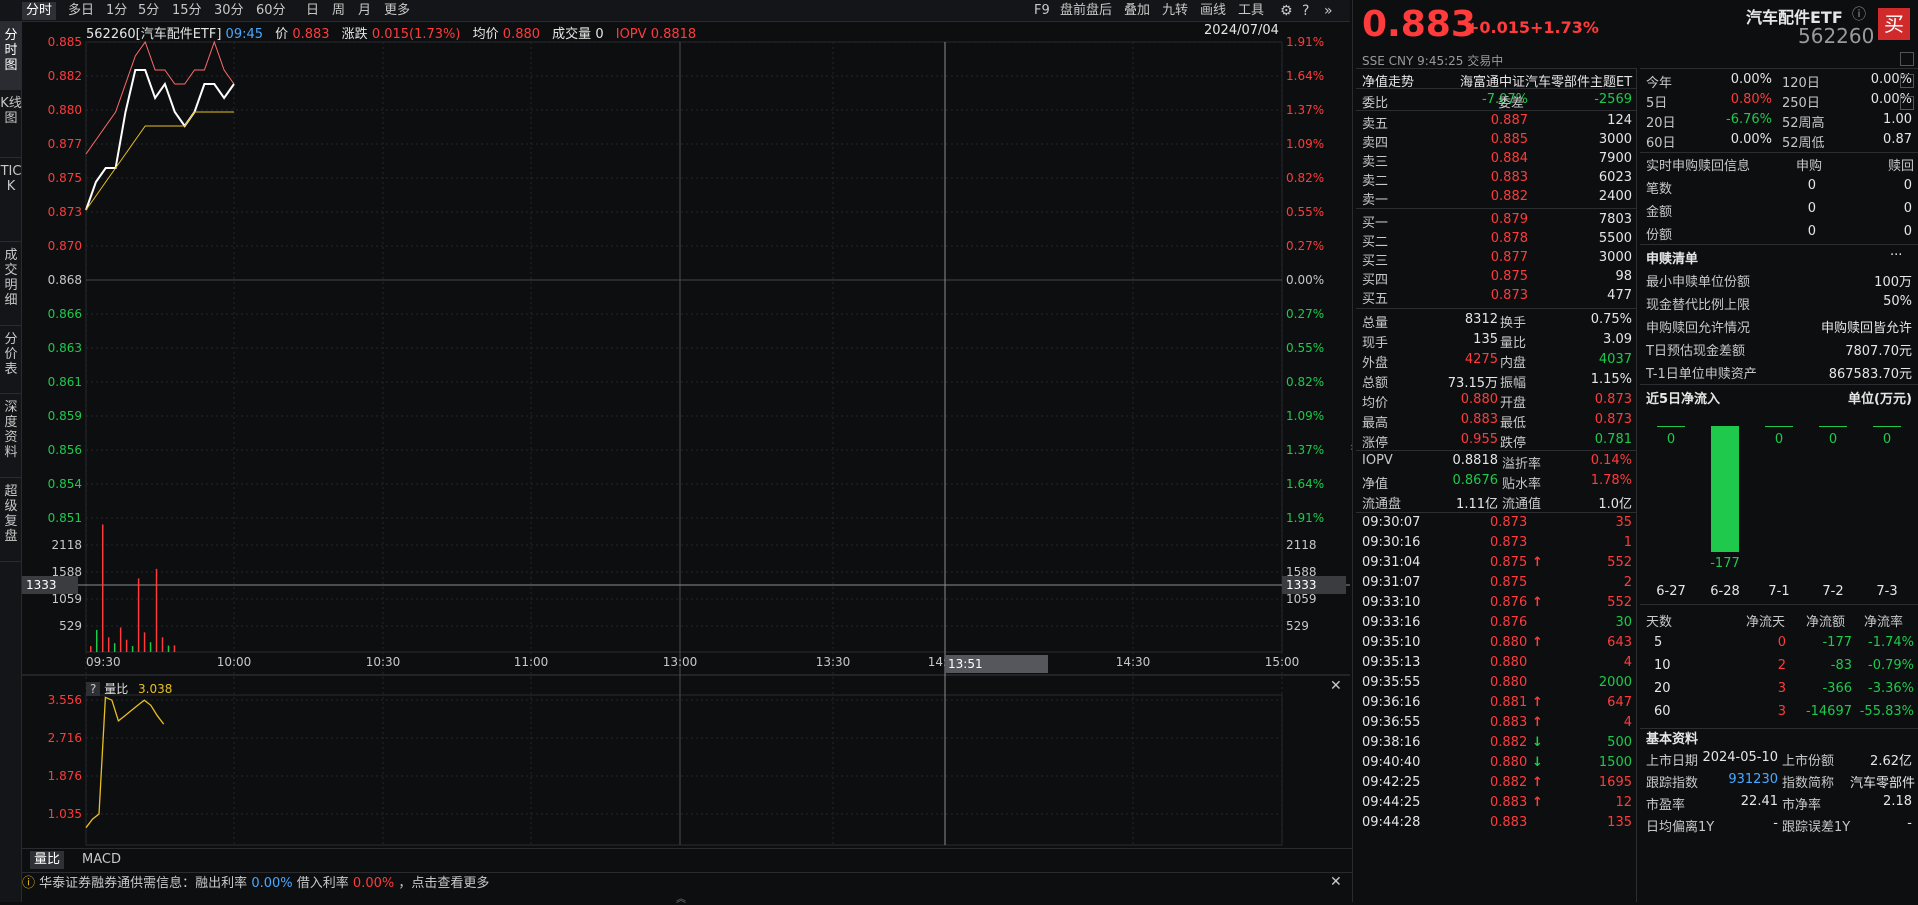 Image resolution: width=1918 pixels, height=905 pixels. What do you see at coordinates (1373, 61) in the screenshot?
I see `exchange: SSE` at bounding box center [1373, 61].